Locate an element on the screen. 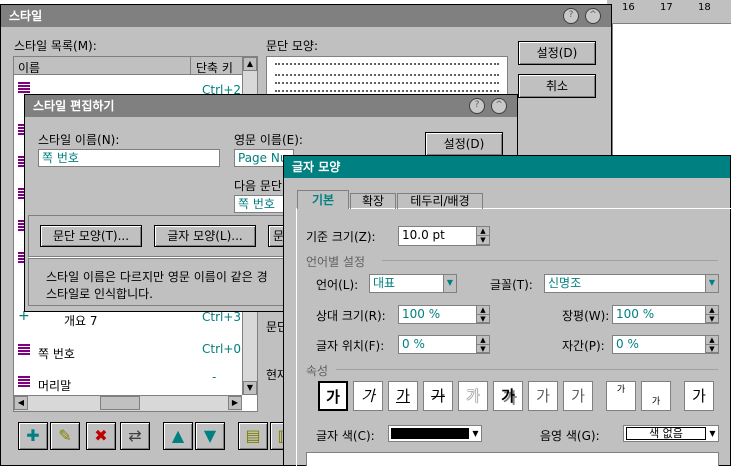  font-label: 글꼴(T): is located at coordinates (511, 285).